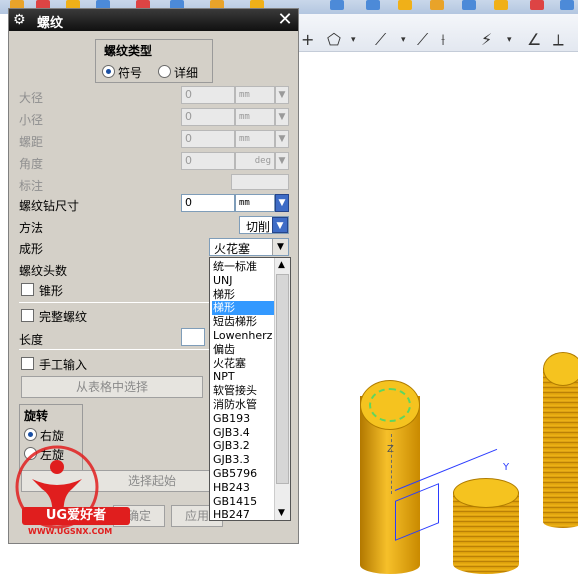  I want to click on form-option: 偏齿, so click(243, 350).